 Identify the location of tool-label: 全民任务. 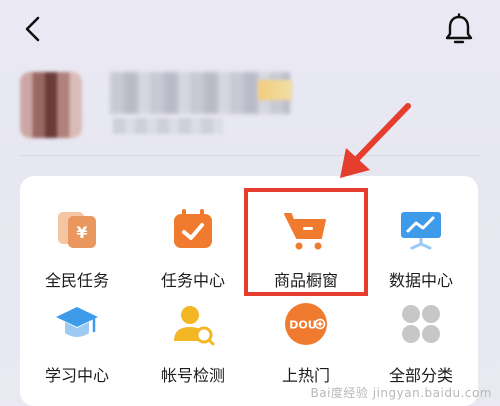
(76, 281).